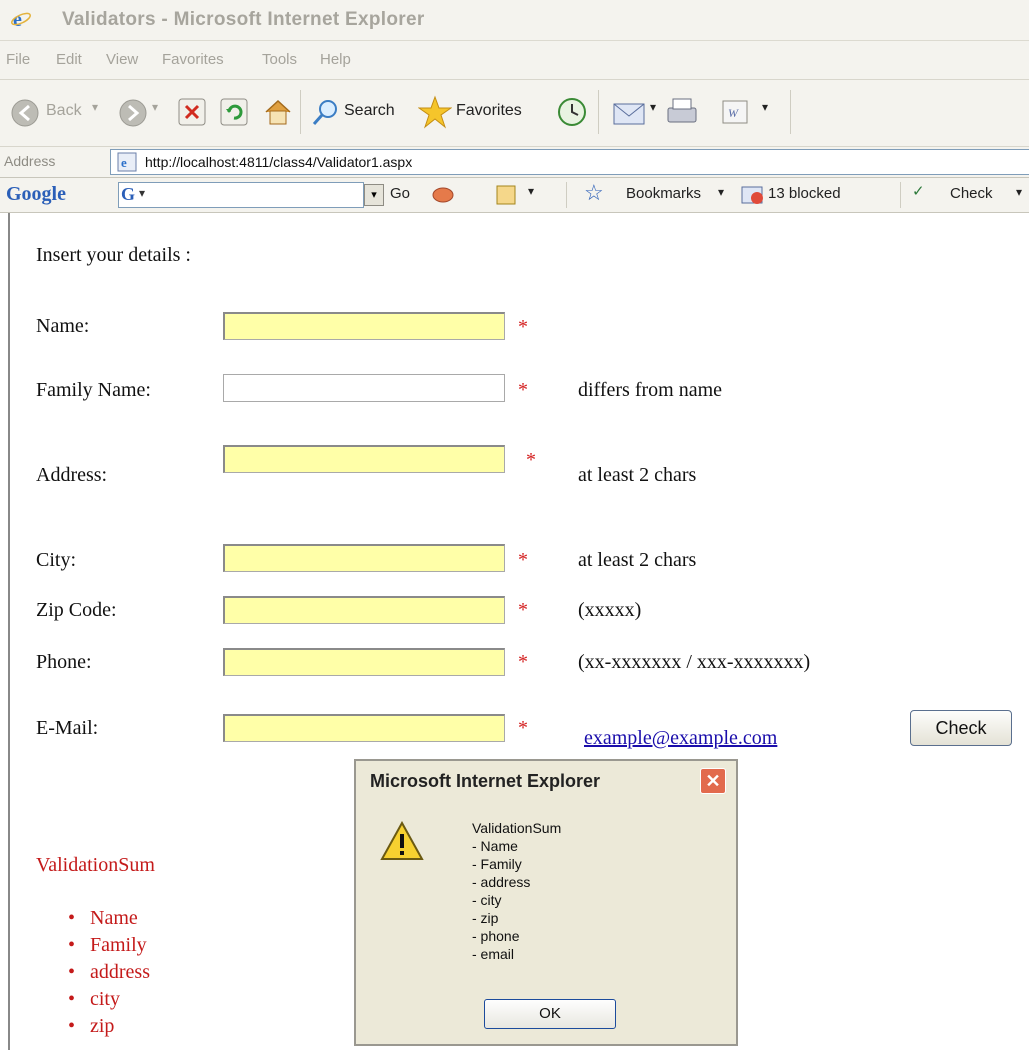  Describe the element at coordinates (650, 390) in the screenshot. I see `family-hint: differs from name` at that location.